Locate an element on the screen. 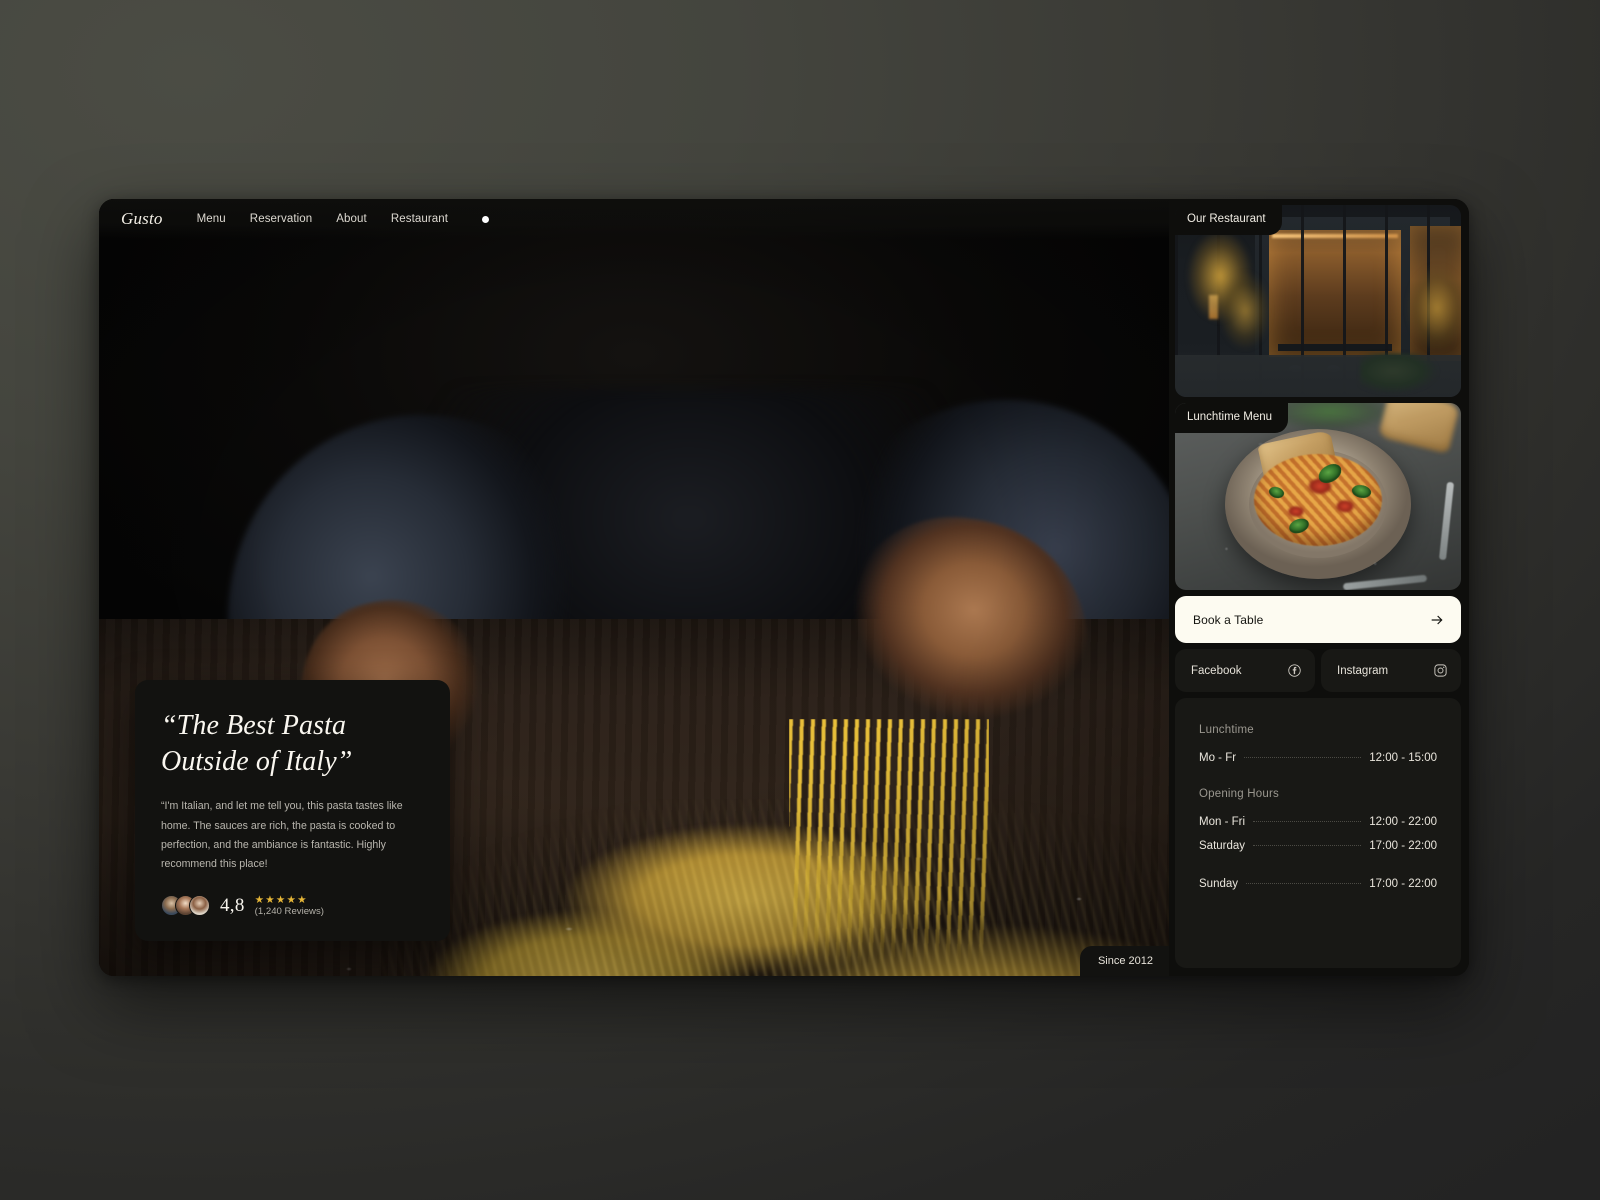 This screenshot has height=1200, width=1600. brand-logo: Gusto is located at coordinates (142, 219).